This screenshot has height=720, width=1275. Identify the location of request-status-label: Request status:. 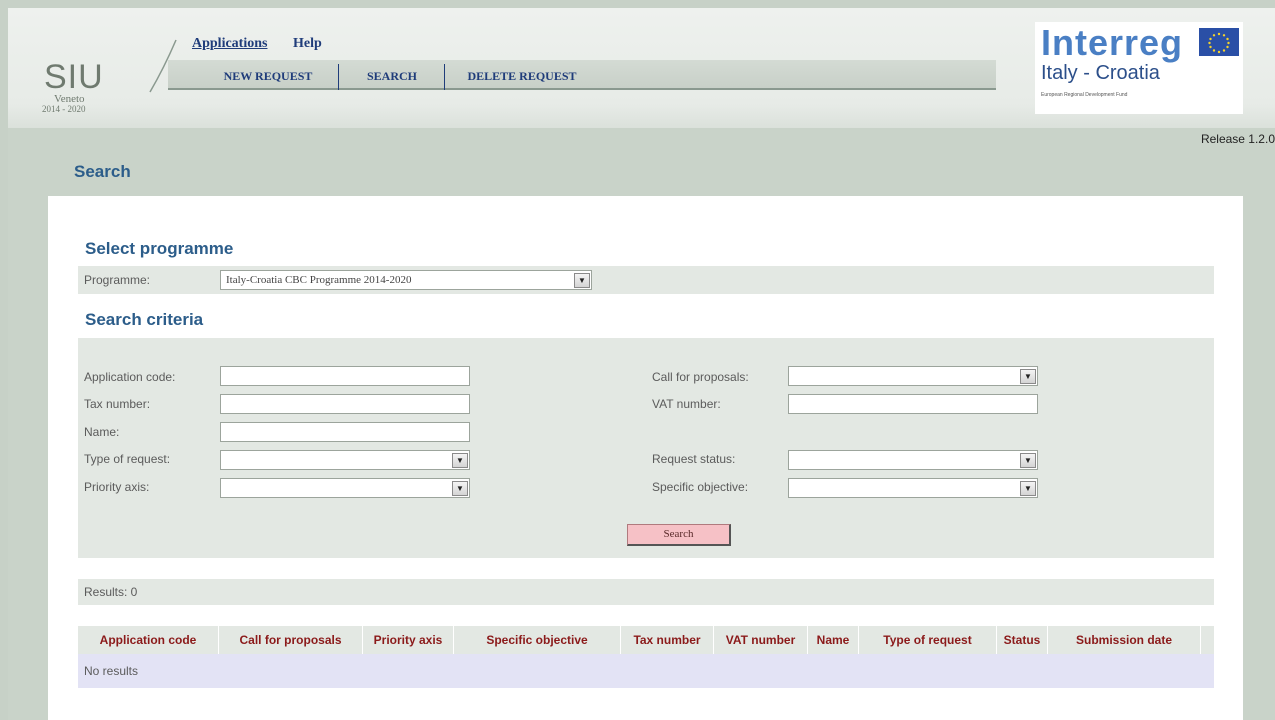
(694, 459).